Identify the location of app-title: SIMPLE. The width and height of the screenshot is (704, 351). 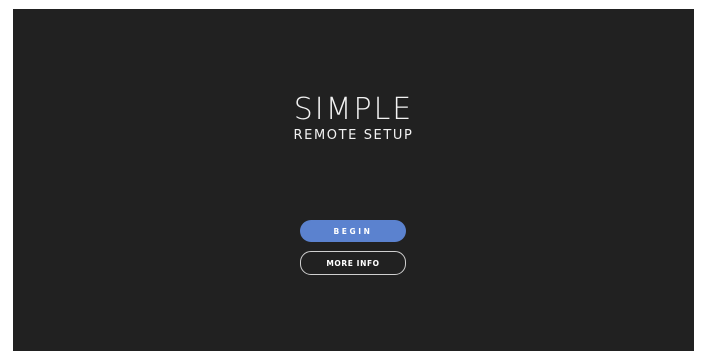
(353, 109).